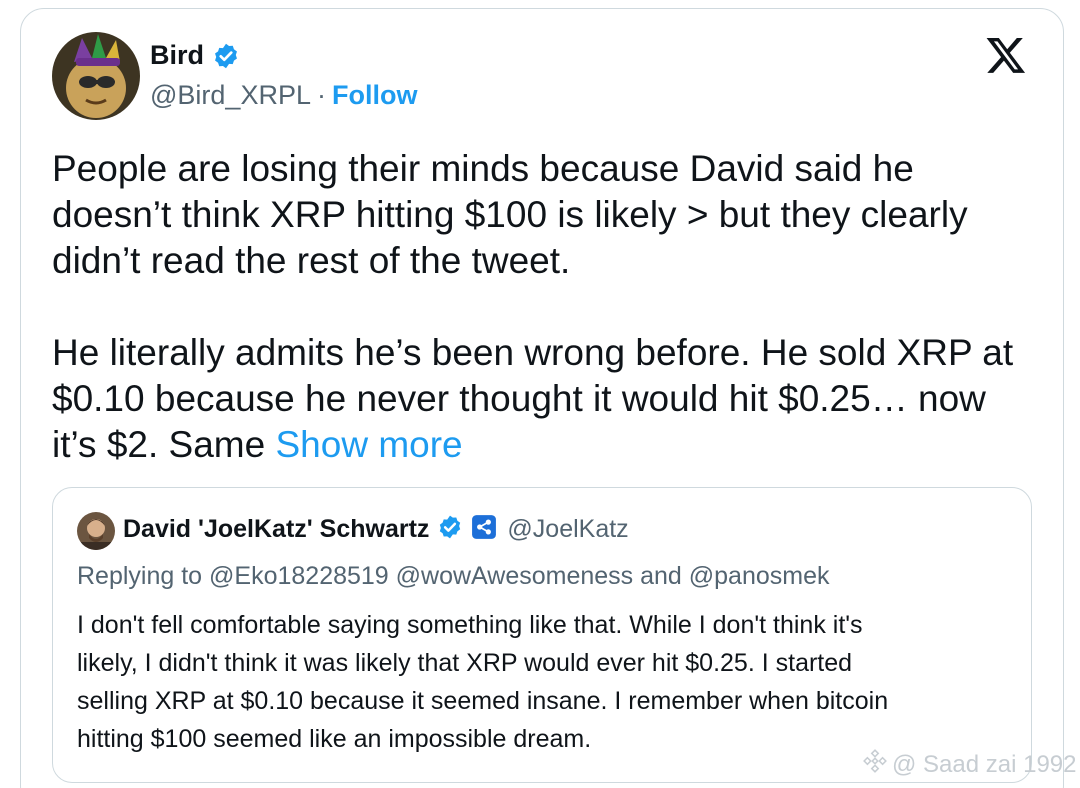 This screenshot has height=788, width=1080. I want to click on tweet-line-last: it’s $2. Same Show more, so click(547, 445).